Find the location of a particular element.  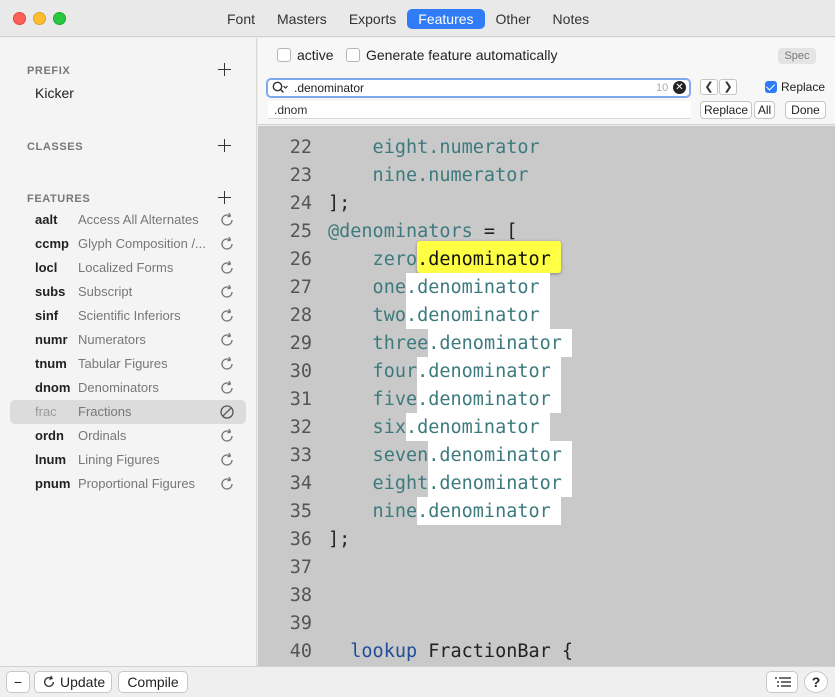

feature-tag: sinf is located at coordinates (47, 315).